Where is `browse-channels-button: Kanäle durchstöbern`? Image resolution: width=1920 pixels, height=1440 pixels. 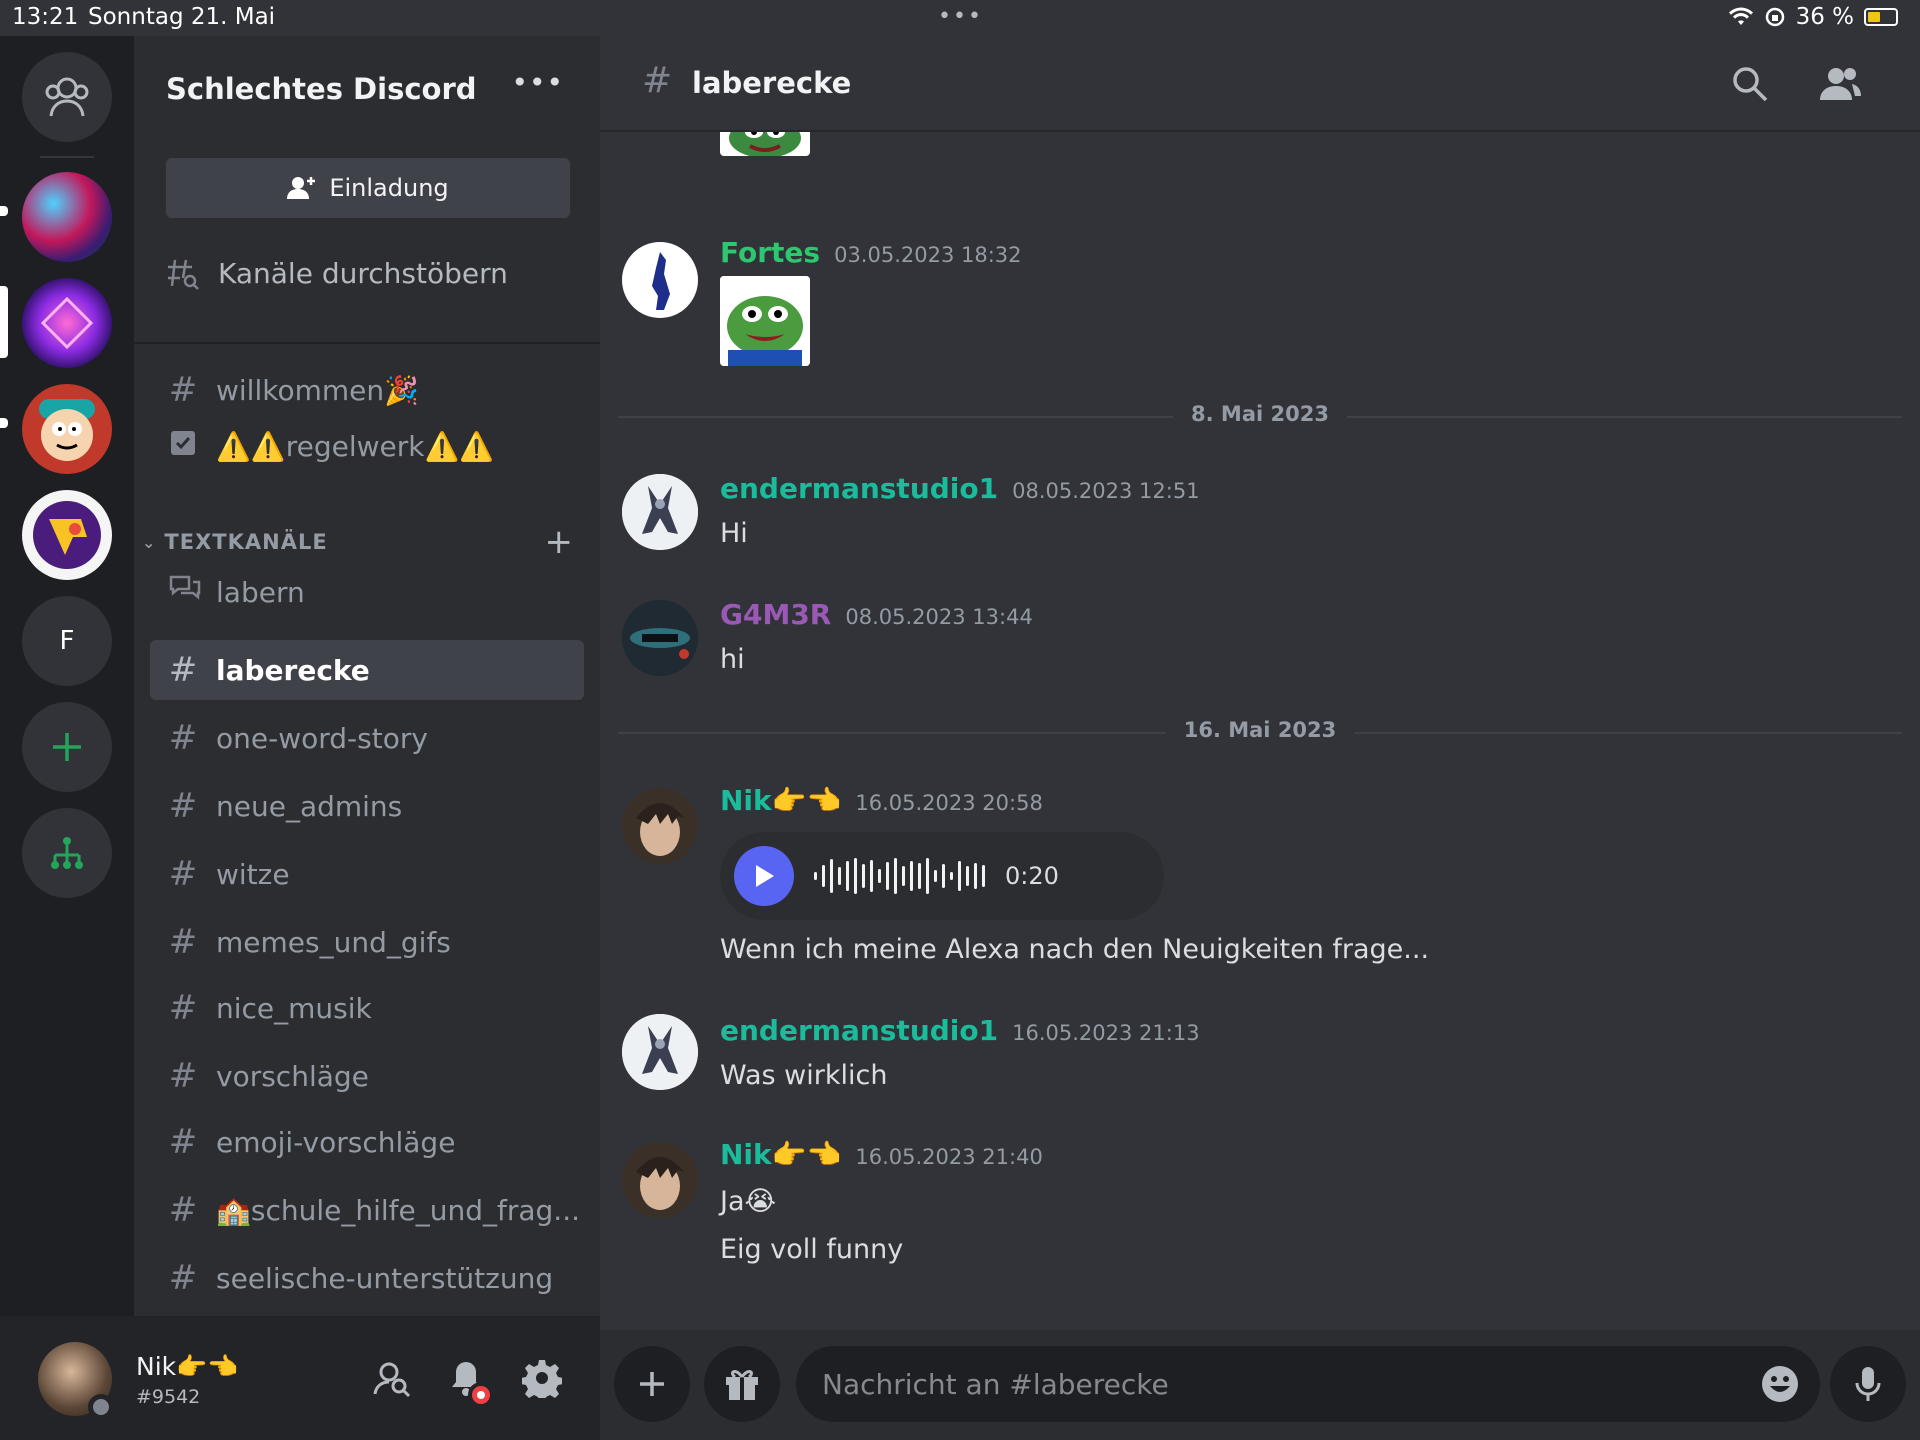
browse-channels-button: Kanäle durchstöbern is located at coordinates (337, 273).